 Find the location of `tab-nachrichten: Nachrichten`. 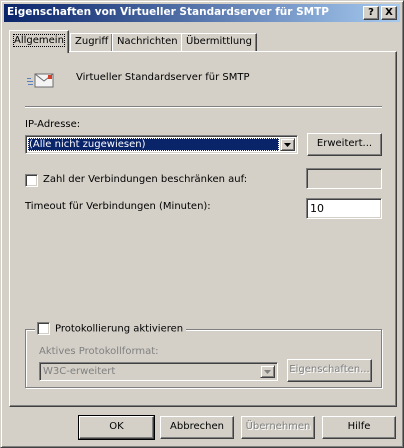

tab-nachrichten: Nachrichten is located at coordinates (147, 42).